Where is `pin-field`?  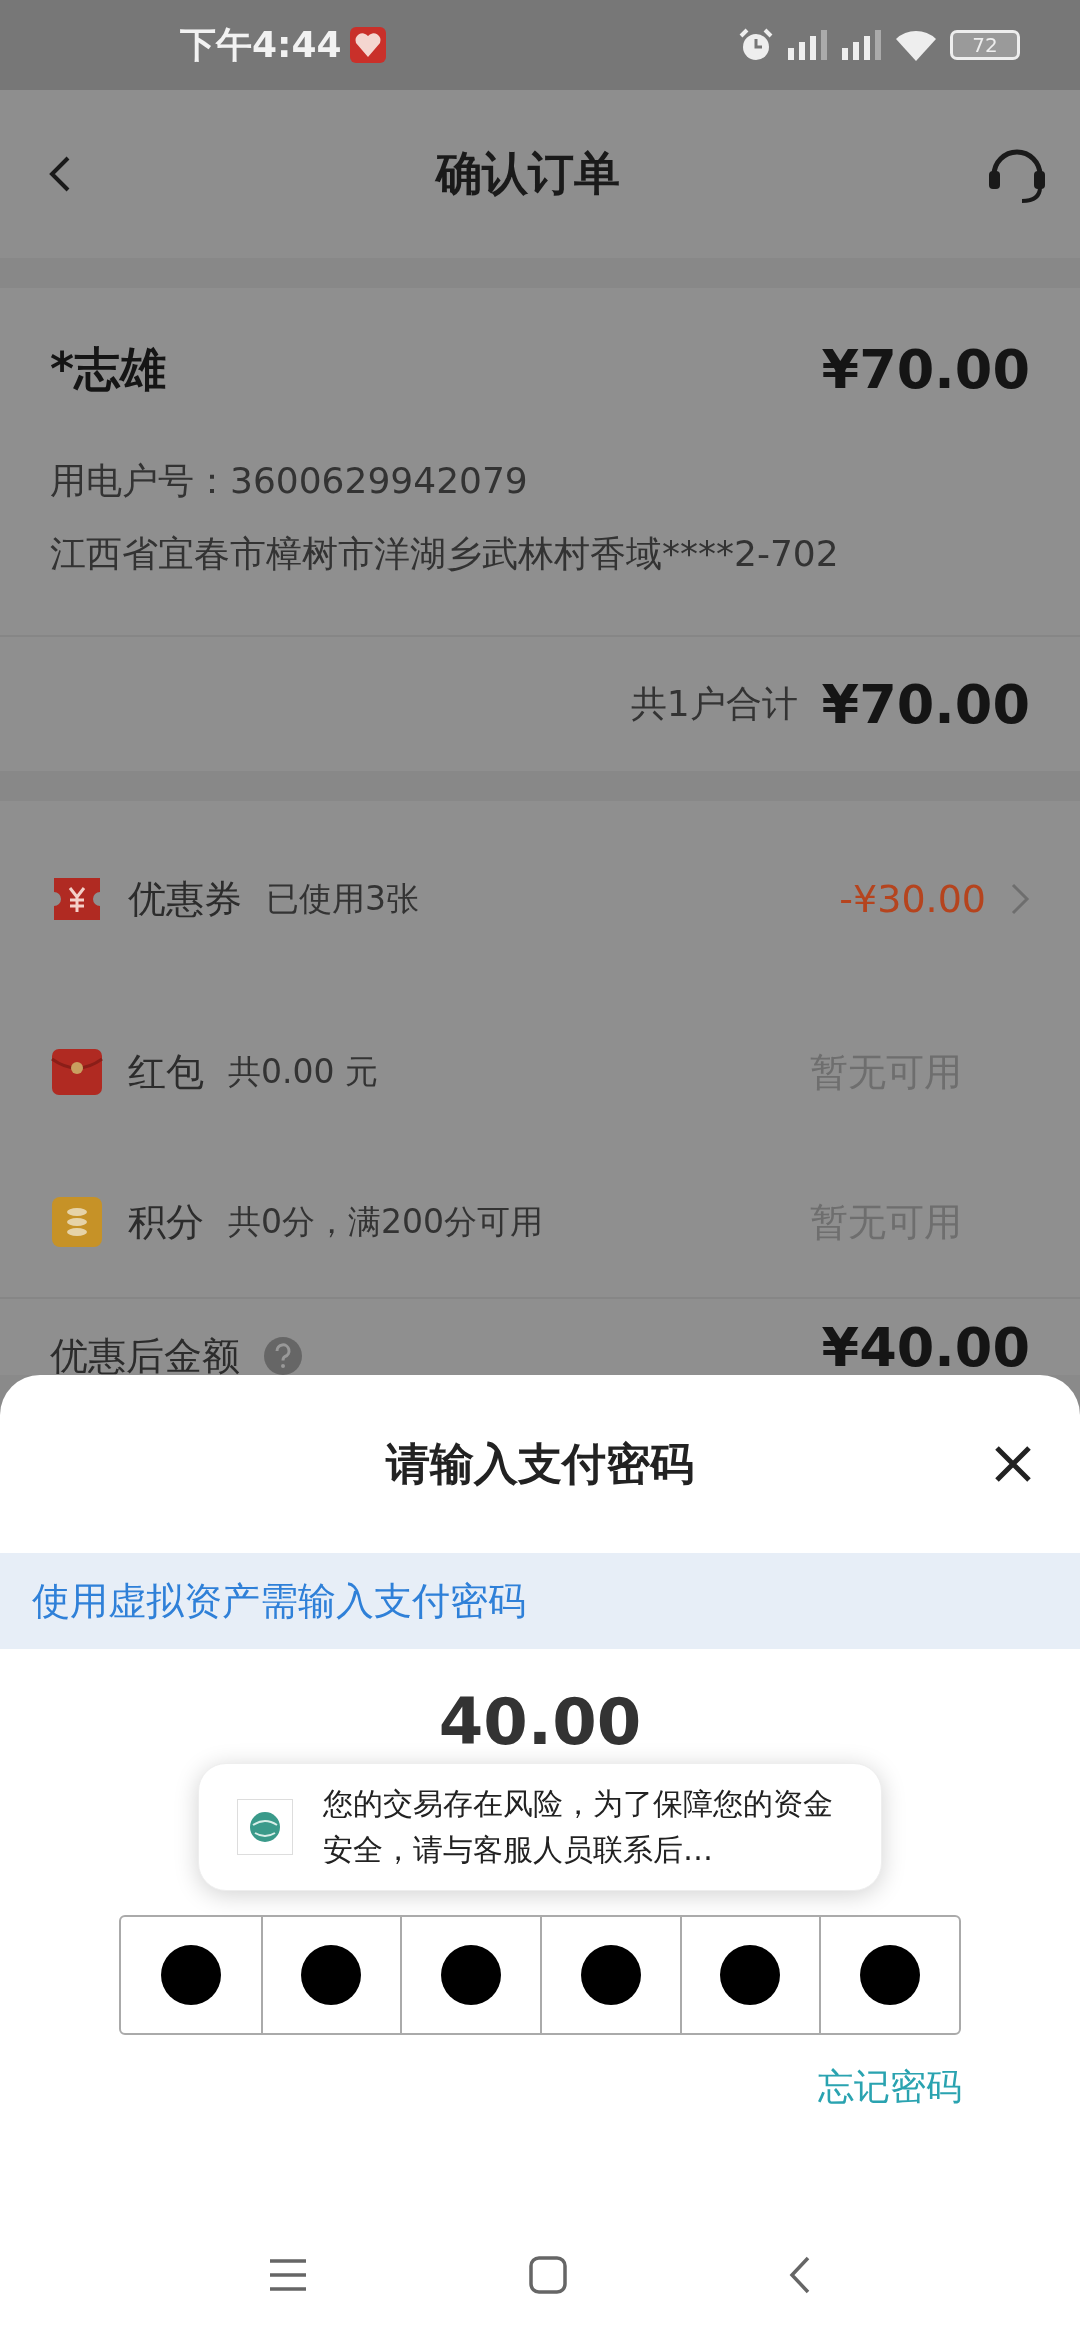 pin-field is located at coordinates (540, 1975).